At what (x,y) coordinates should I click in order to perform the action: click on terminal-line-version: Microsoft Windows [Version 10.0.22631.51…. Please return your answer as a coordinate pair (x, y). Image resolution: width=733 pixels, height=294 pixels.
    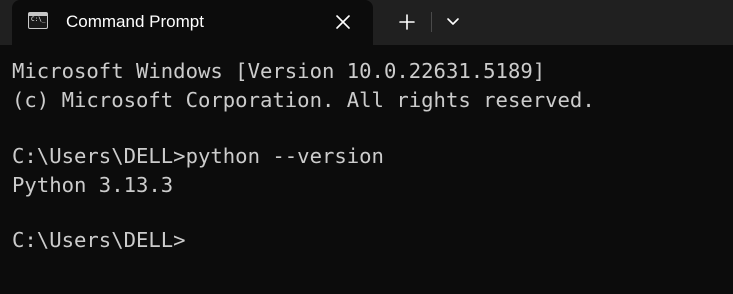
    Looking at the image, I should click on (279, 71).